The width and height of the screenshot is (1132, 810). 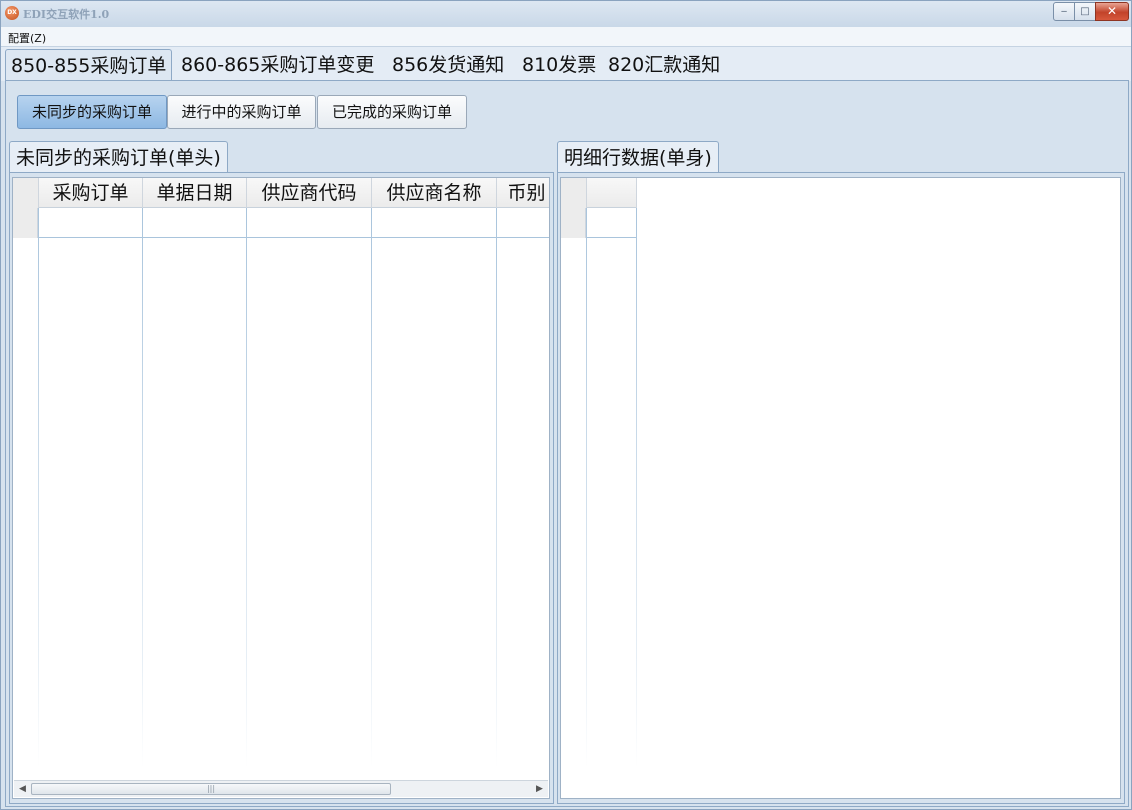 What do you see at coordinates (392, 112) in the screenshot?
I see `completed-orders-button: 已完成的采购订单` at bounding box center [392, 112].